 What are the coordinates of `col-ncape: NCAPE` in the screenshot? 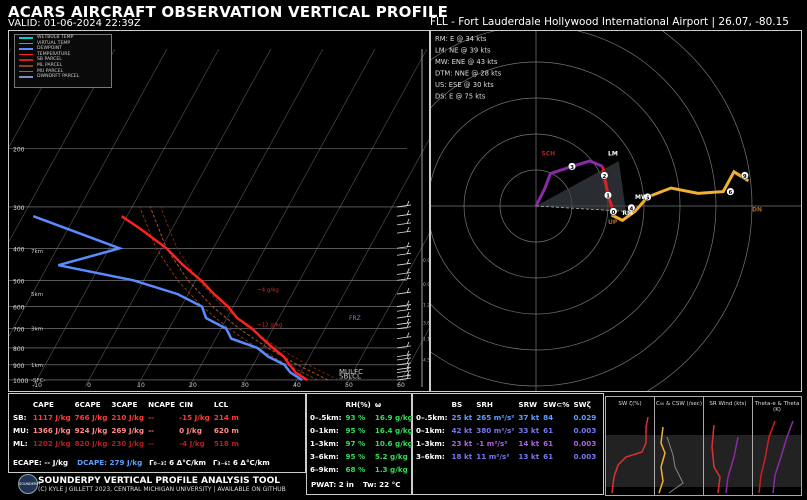 It's located at (162, 404).